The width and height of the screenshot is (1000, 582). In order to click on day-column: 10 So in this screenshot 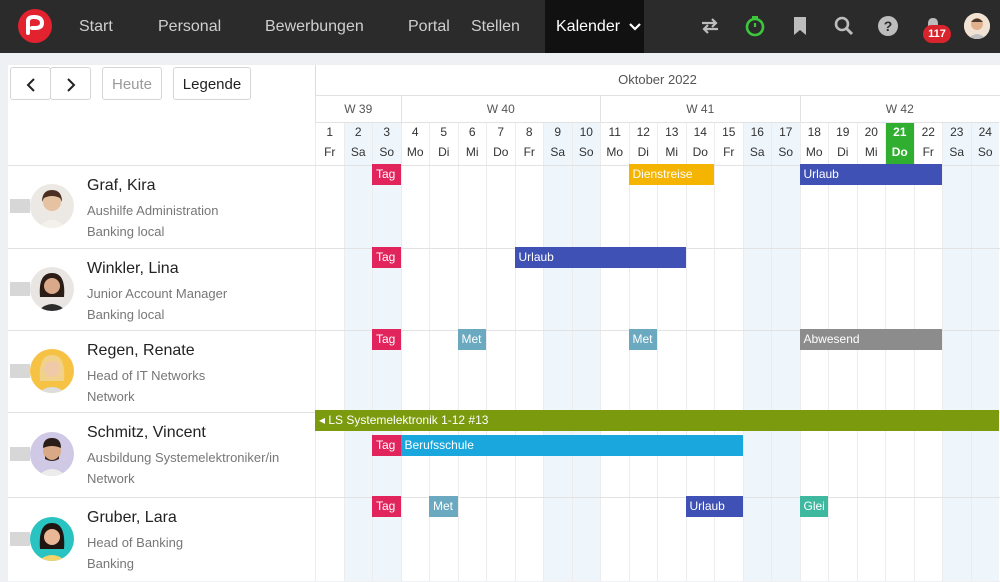, I will do `click(585, 352)`.